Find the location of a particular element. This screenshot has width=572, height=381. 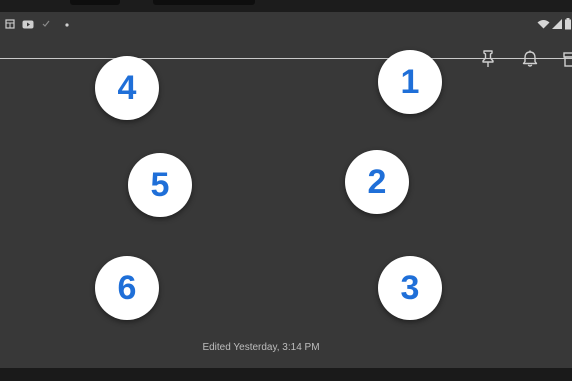

archive-icon is located at coordinates (566, 59).